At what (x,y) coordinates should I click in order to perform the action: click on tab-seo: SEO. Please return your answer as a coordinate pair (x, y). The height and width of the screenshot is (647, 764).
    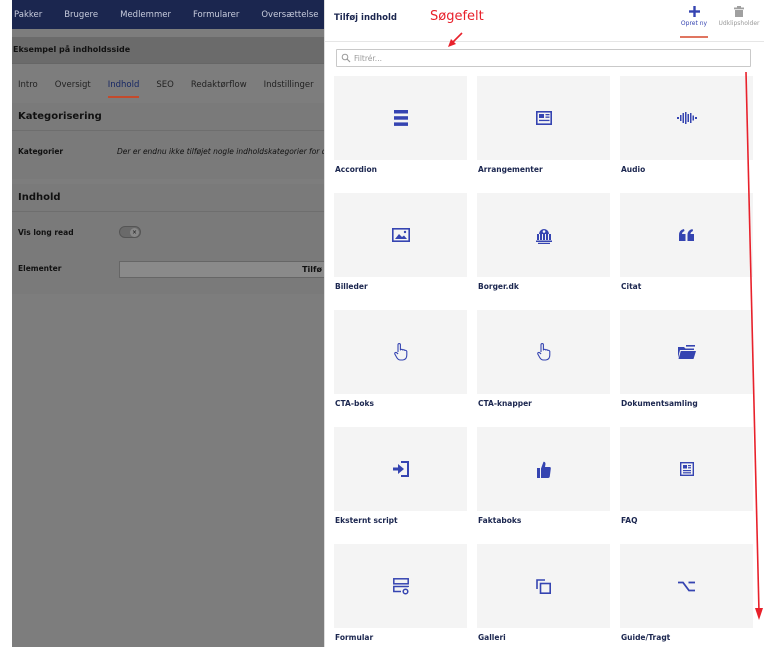
    Looking at the image, I should click on (164, 85).